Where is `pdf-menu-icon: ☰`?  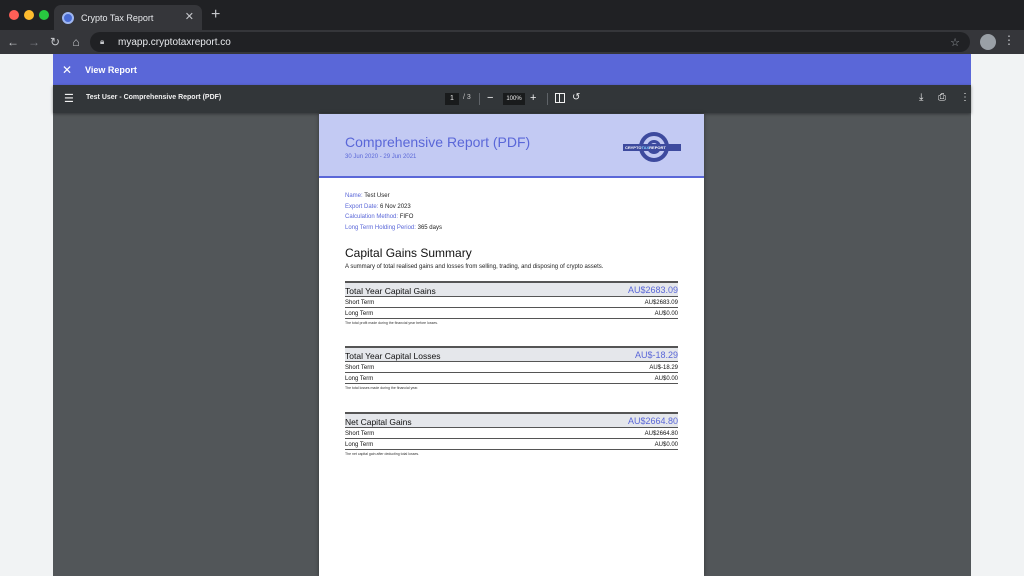 pdf-menu-icon: ☰ is located at coordinates (69, 99).